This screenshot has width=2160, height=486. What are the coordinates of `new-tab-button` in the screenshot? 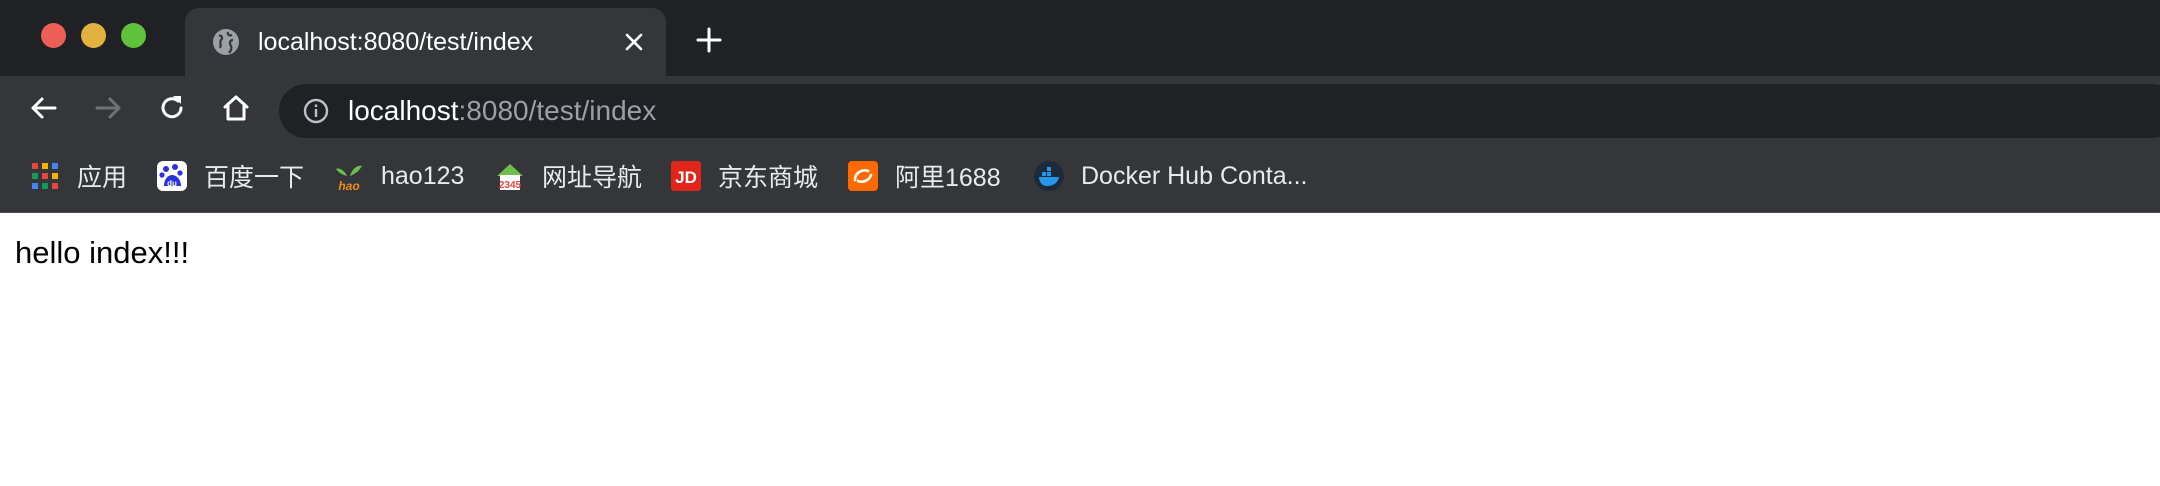 It's located at (709, 40).